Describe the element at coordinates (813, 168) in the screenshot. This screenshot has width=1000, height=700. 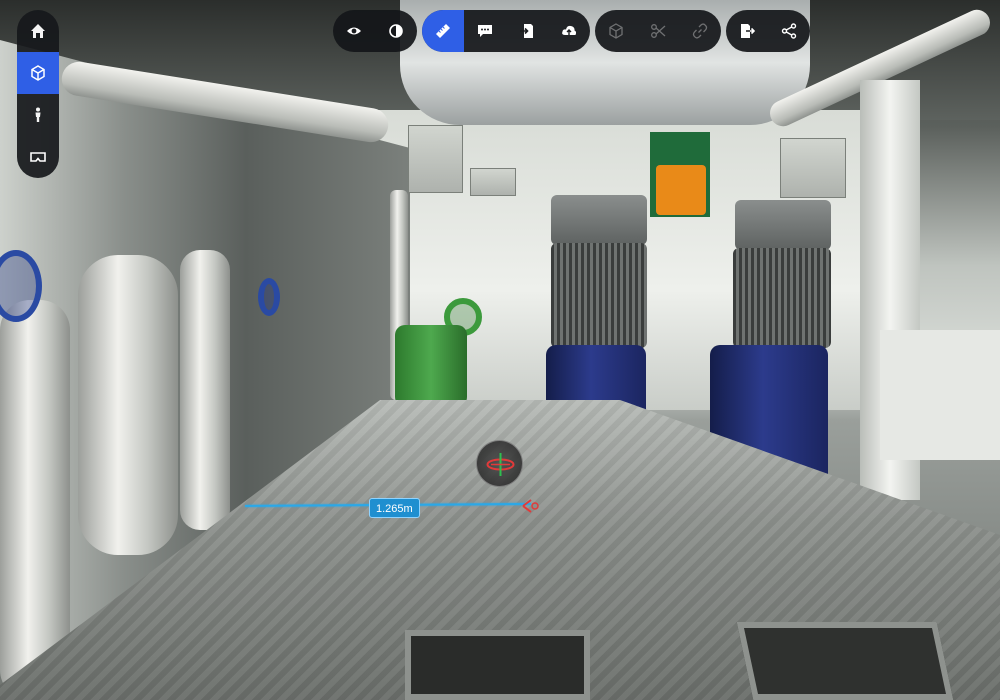
I see `junction-box` at that location.